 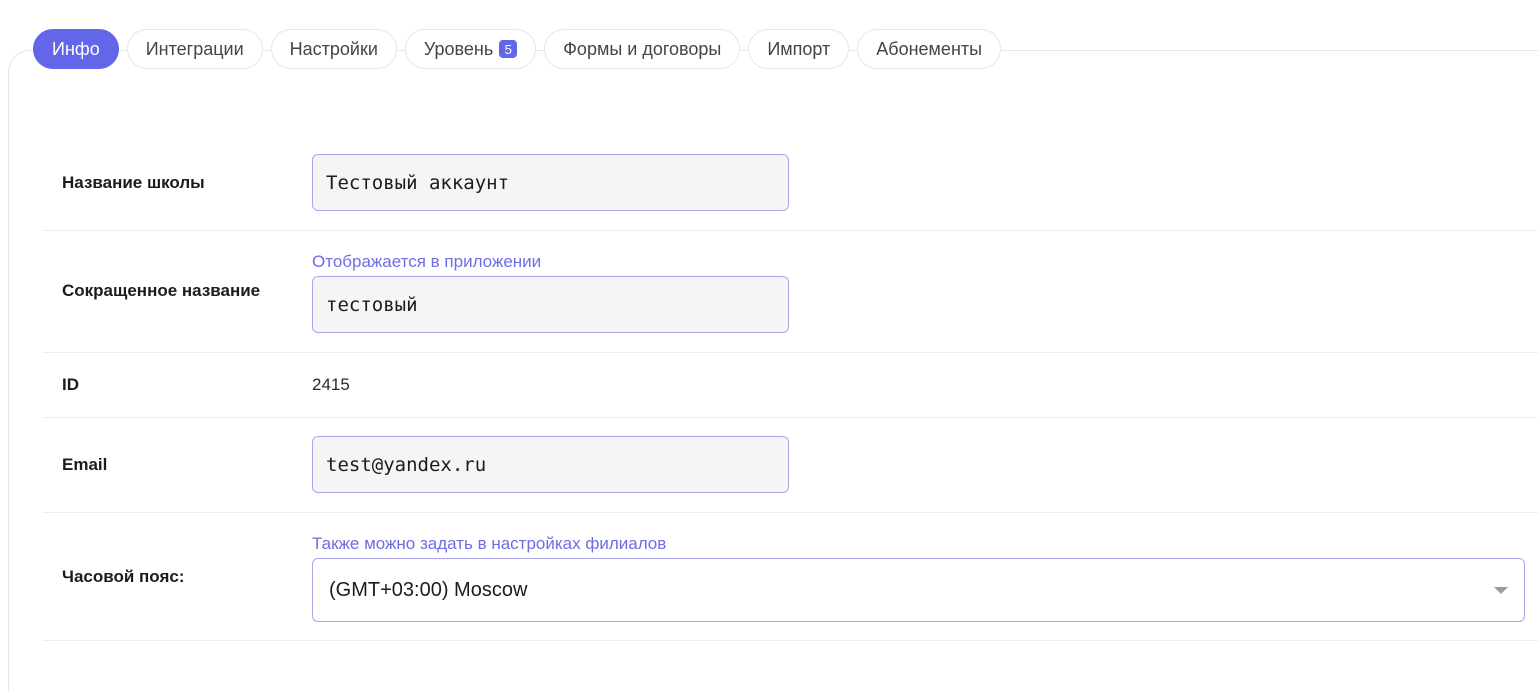 I want to click on tab-label: Инфо, so click(x=76, y=48).